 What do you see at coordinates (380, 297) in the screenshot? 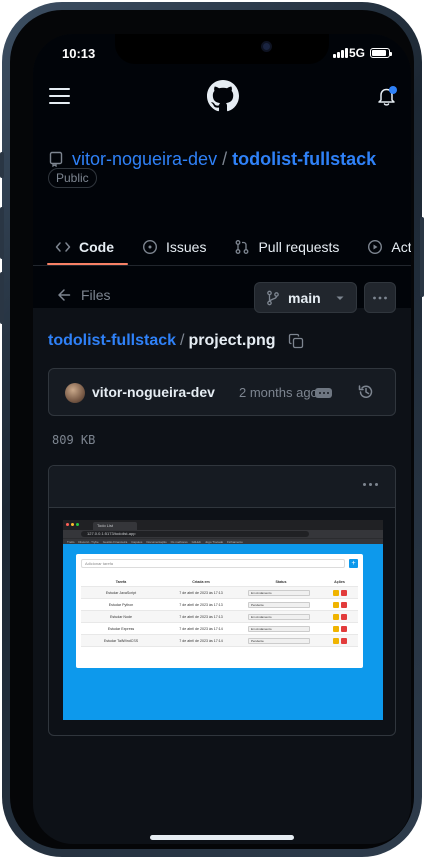
I see `more-options-button` at bounding box center [380, 297].